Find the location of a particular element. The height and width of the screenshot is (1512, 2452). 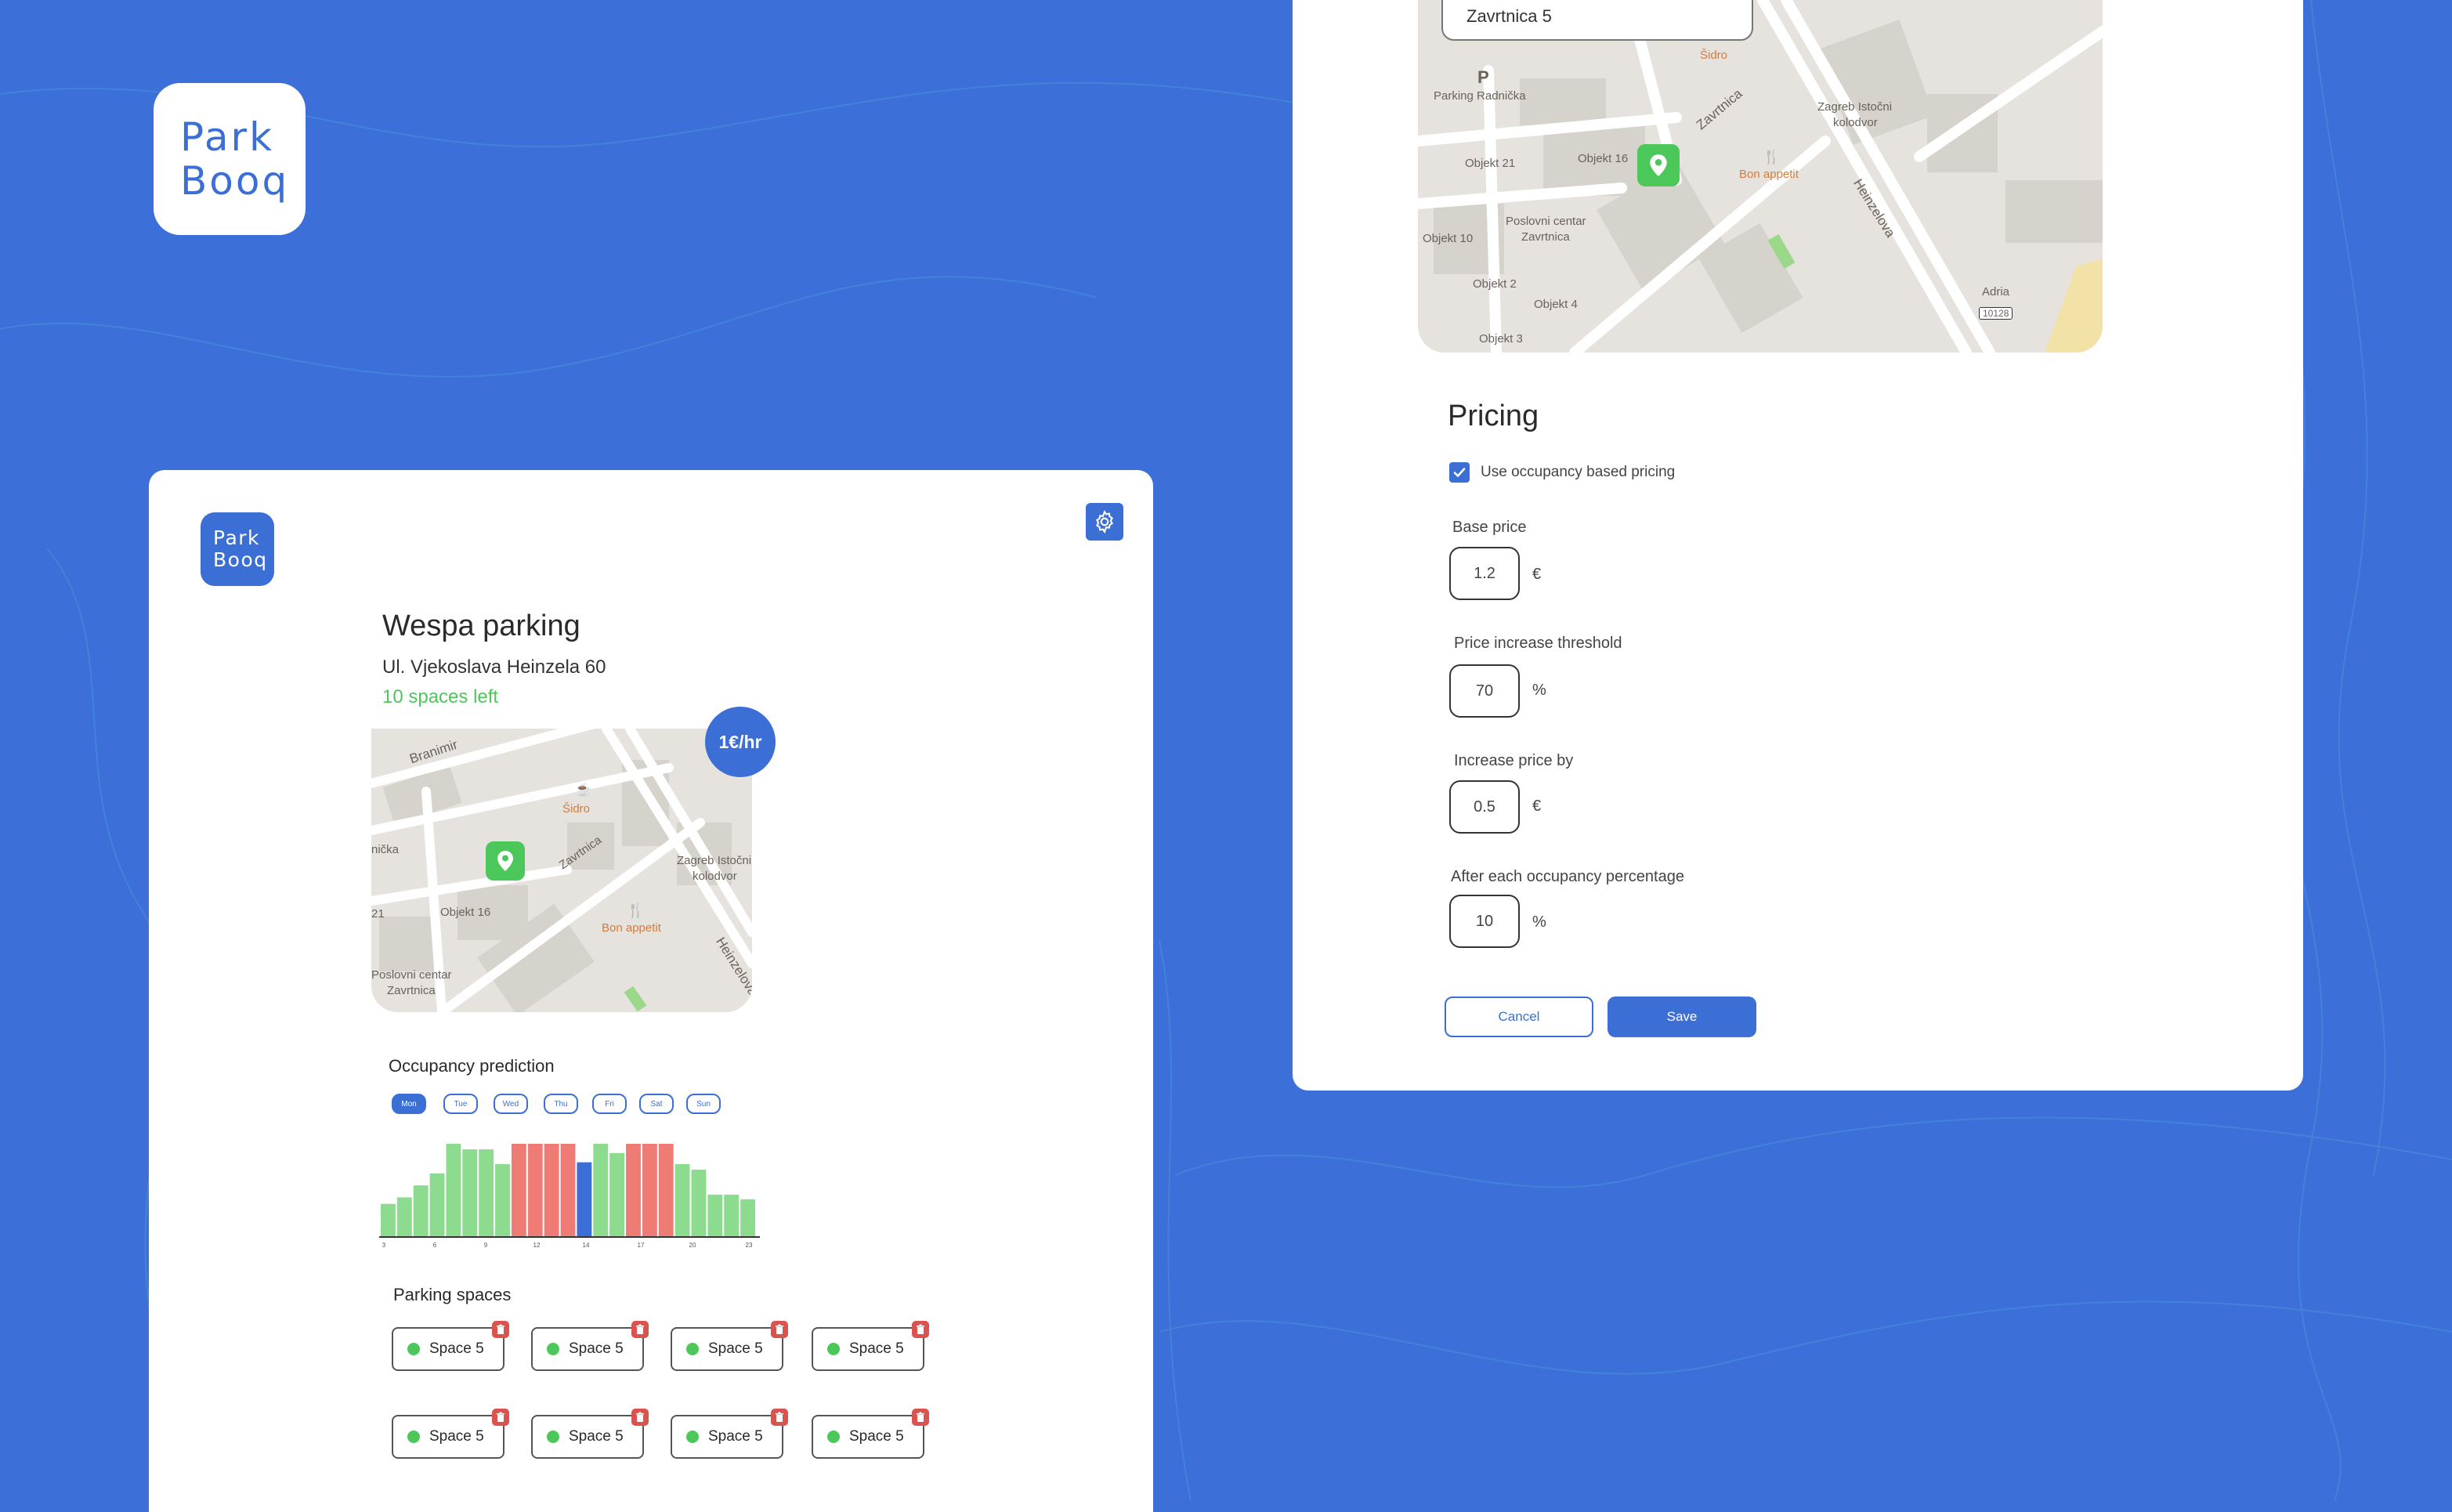

pricing-title: Pricing is located at coordinates (1493, 416).